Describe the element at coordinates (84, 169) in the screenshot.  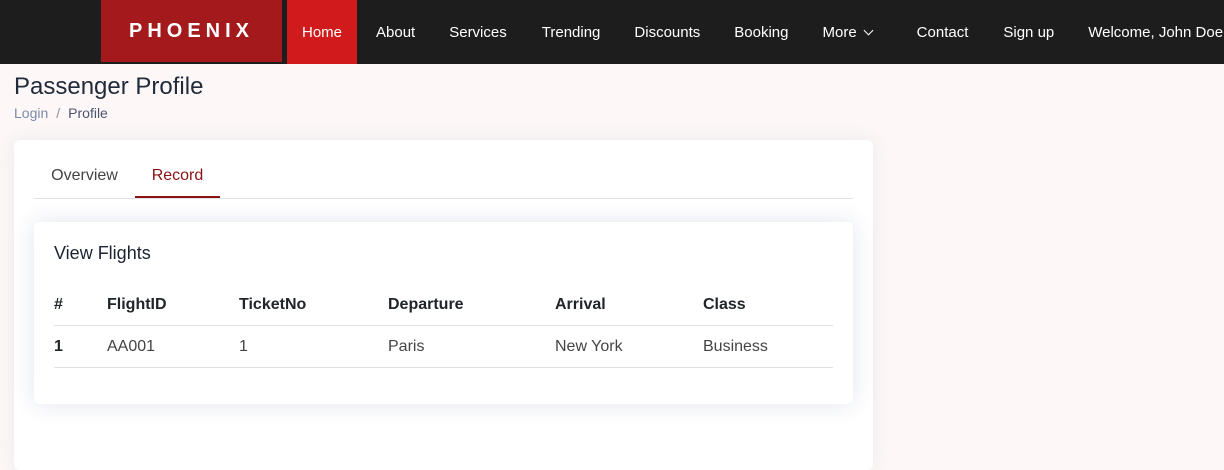
I see `tab-overview: Overview` at that location.